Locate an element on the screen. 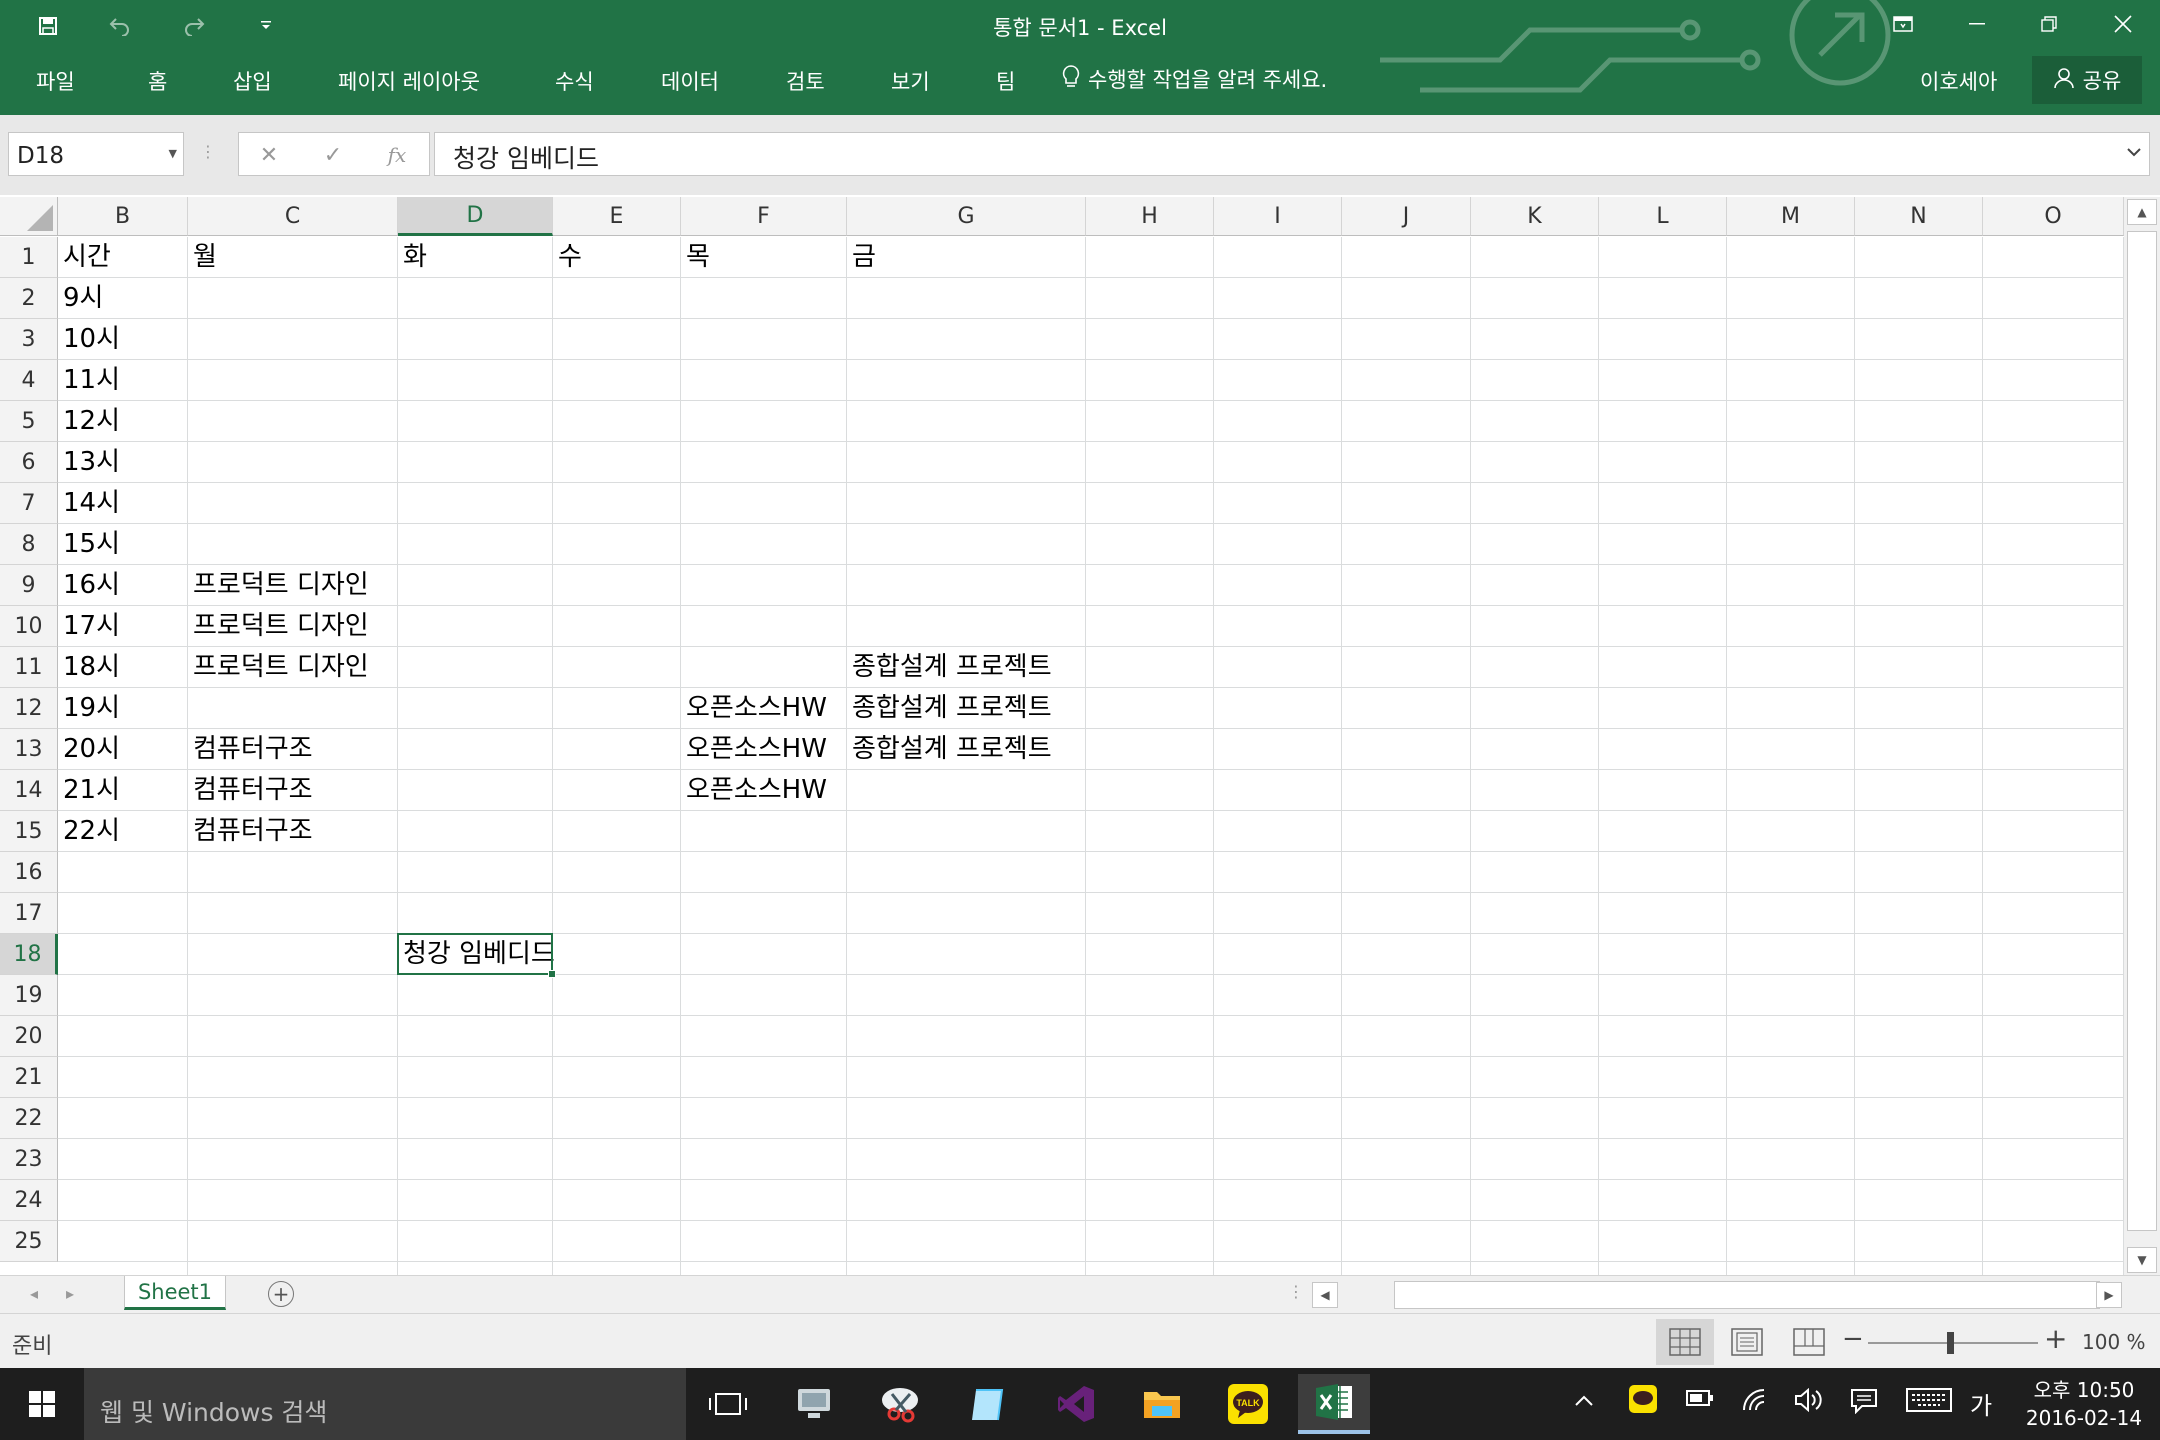  action-center-icon is located at coordinates (1864, 1404).